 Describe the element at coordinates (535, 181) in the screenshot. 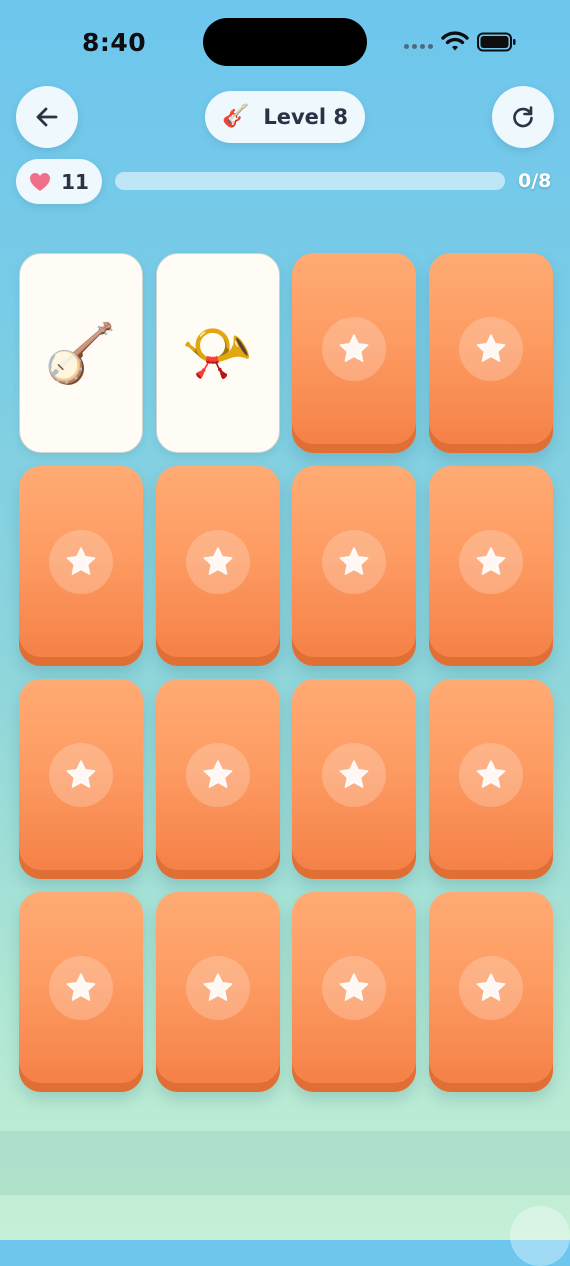

I see `match-progress-text: 0/8` at that location.